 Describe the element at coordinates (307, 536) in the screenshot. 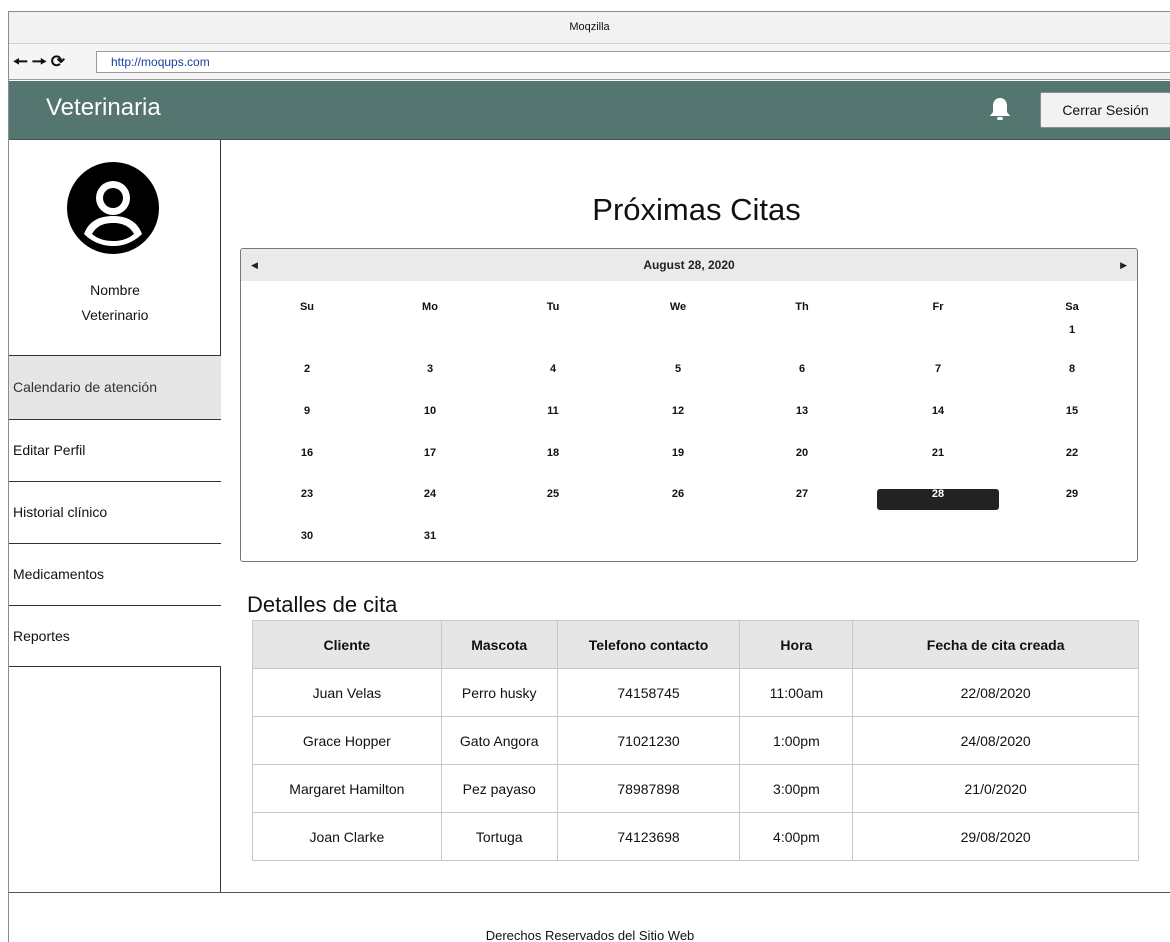

I see `calendar-day: 30` at that location.